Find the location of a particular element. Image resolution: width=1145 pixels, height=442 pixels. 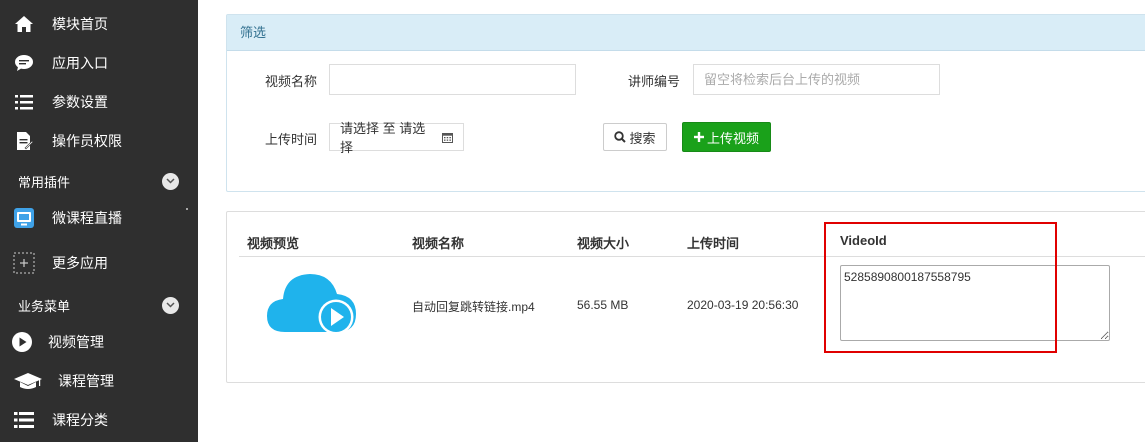

date-range-text: 请选择 至 请选择 is located at coordinates (383, 138).